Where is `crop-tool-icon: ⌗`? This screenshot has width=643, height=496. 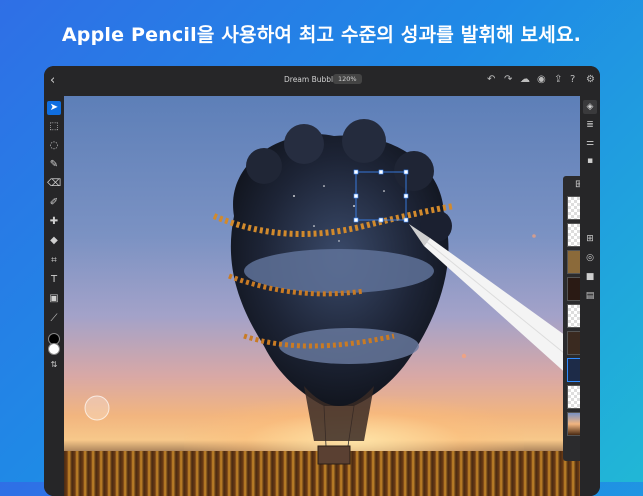
crop-tool-icon: ⌗ is located at coordinates (54, 261).